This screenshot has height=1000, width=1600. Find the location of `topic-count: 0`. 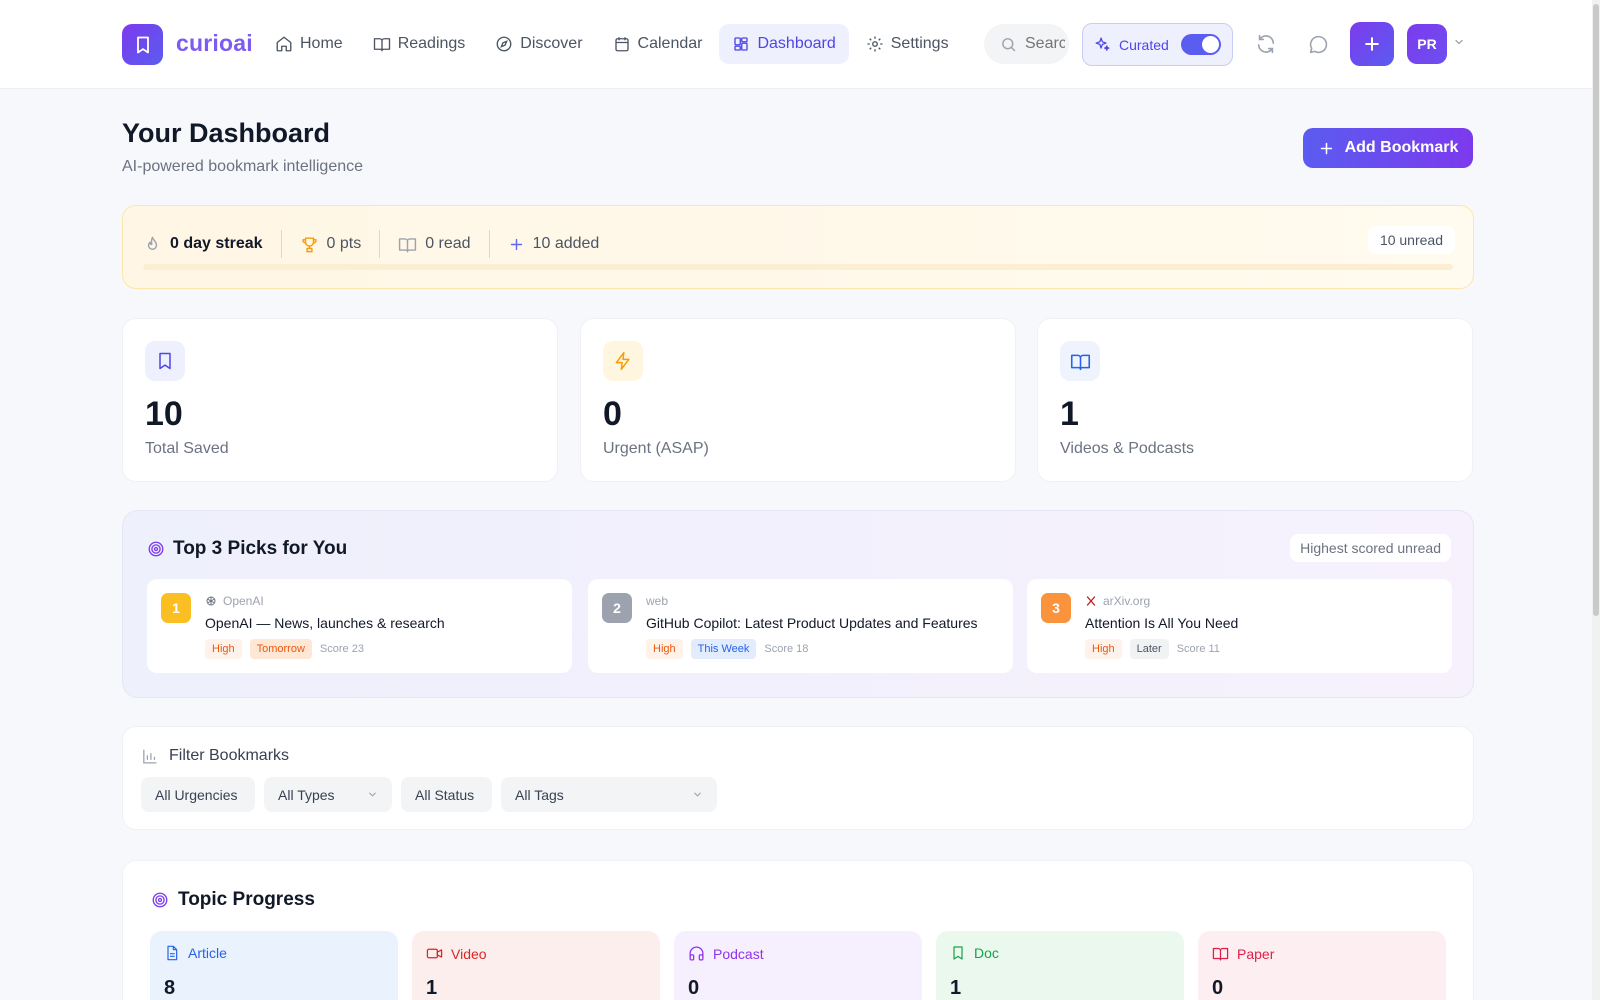

topic-count: 0 is located at coordinates (1218, 988).